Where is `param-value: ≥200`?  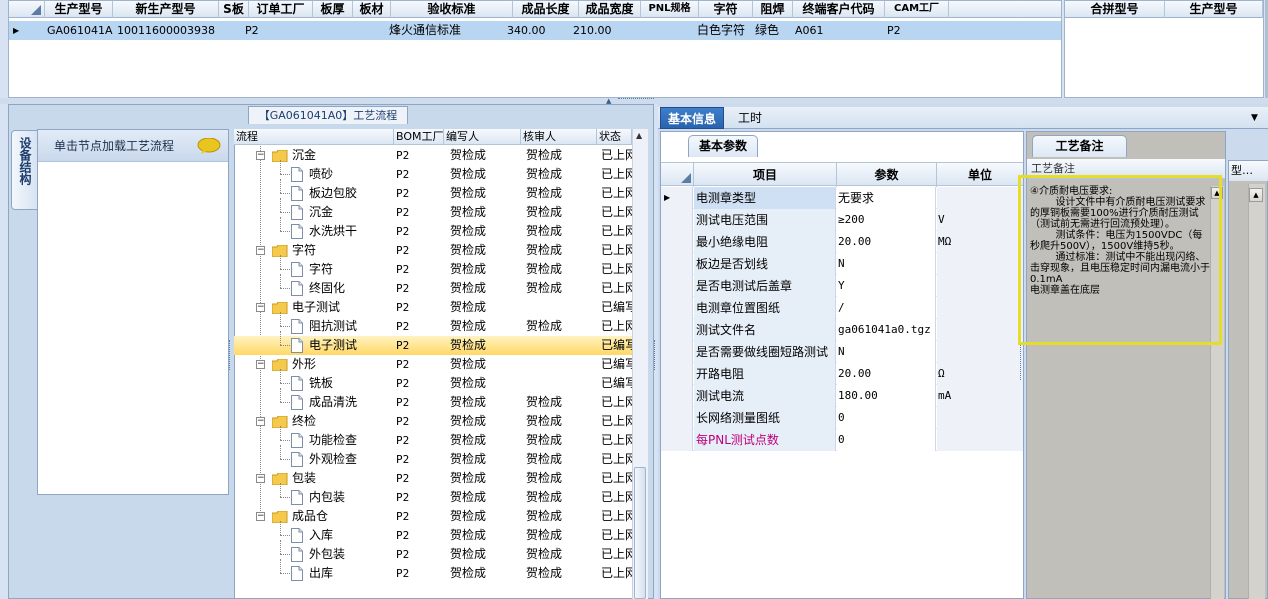
param-value: ≥200 is located at coordinates (886, 220).